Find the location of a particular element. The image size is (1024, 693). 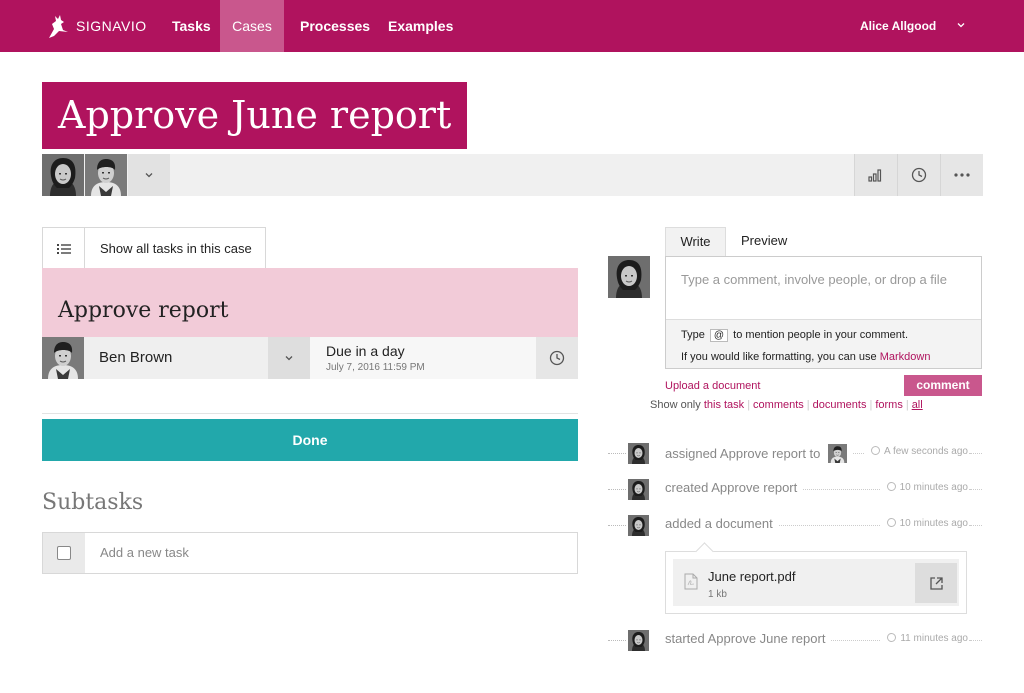

markdown-link: Markdown is located at coordinates (905, 357).